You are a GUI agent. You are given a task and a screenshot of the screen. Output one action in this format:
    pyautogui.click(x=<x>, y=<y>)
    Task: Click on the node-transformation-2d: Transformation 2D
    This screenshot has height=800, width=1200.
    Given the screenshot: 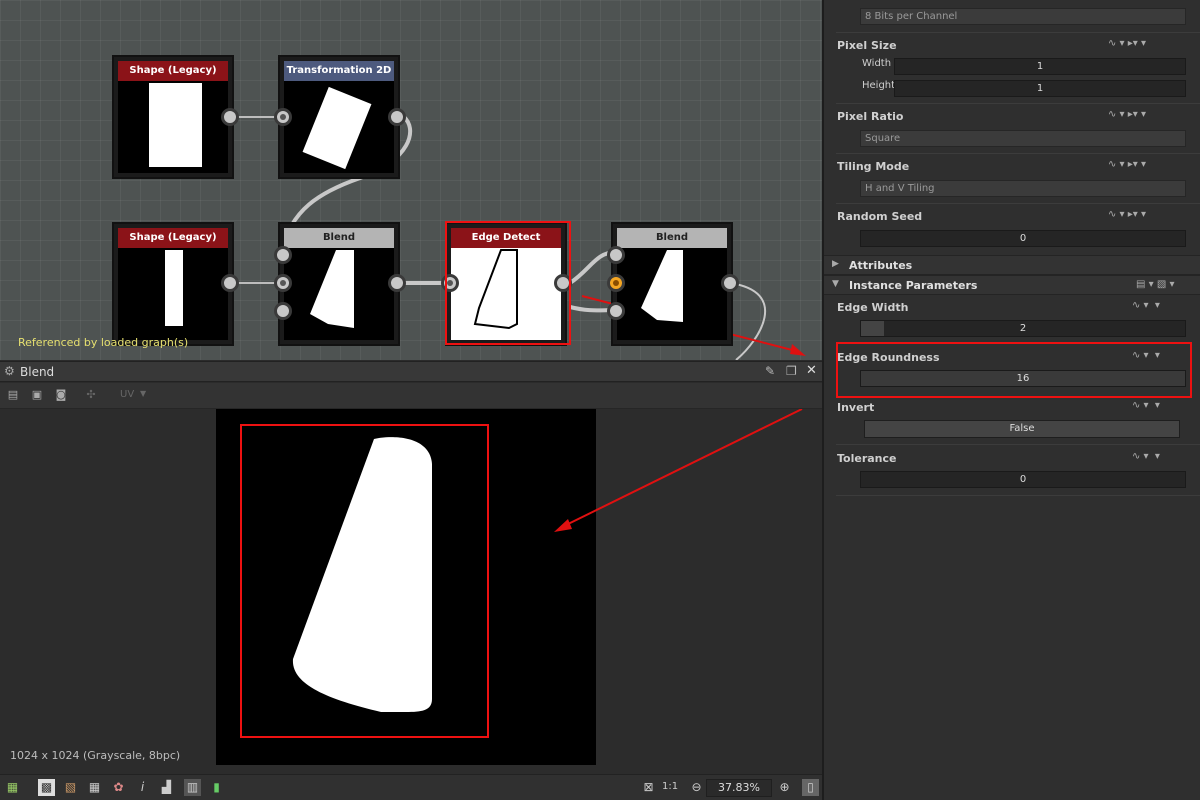 What is the action you would take?
    pyautogui.click(x=339, y=117)
    